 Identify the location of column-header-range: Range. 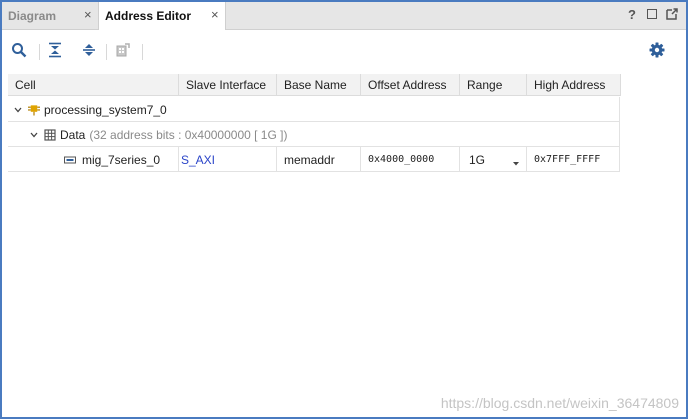
(493, 85).